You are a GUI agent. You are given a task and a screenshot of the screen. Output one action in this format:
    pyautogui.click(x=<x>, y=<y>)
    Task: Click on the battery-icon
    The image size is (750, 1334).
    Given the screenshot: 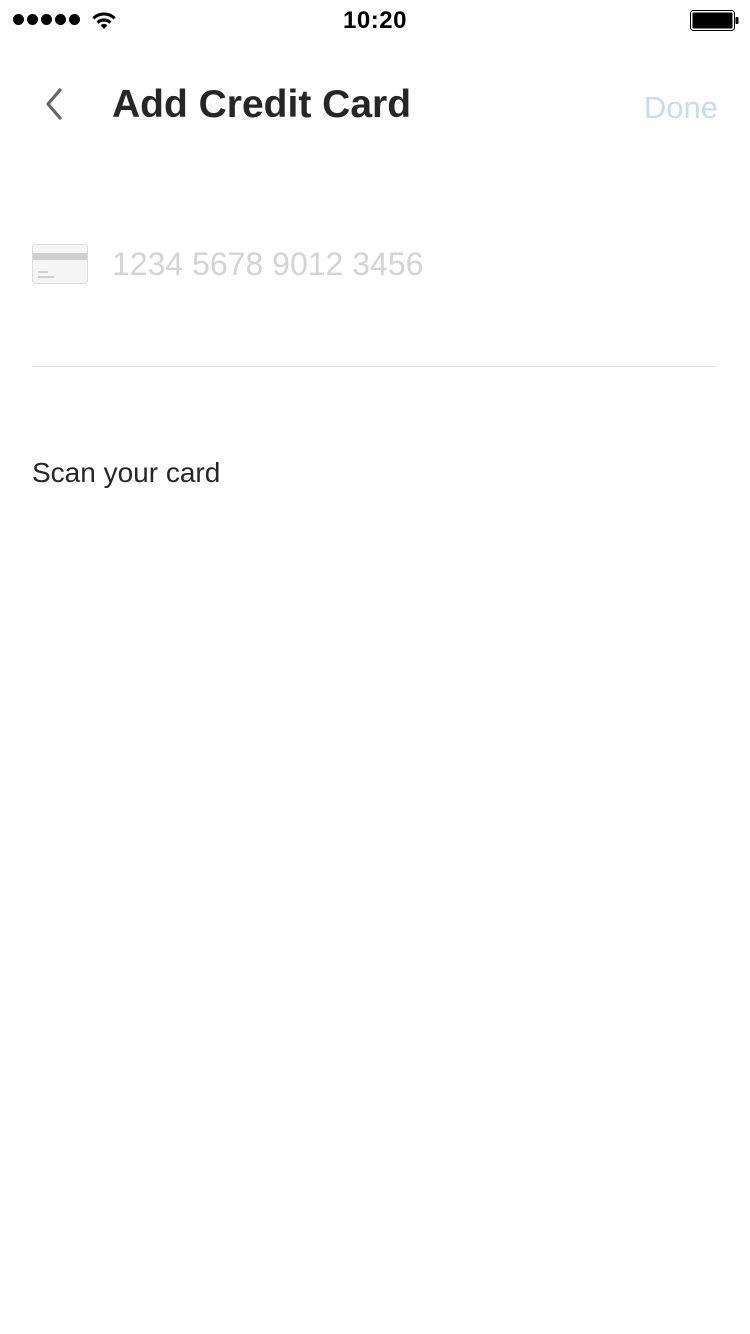 What is the action you would take?
    pyautogui.click(x=714, y=20)
    